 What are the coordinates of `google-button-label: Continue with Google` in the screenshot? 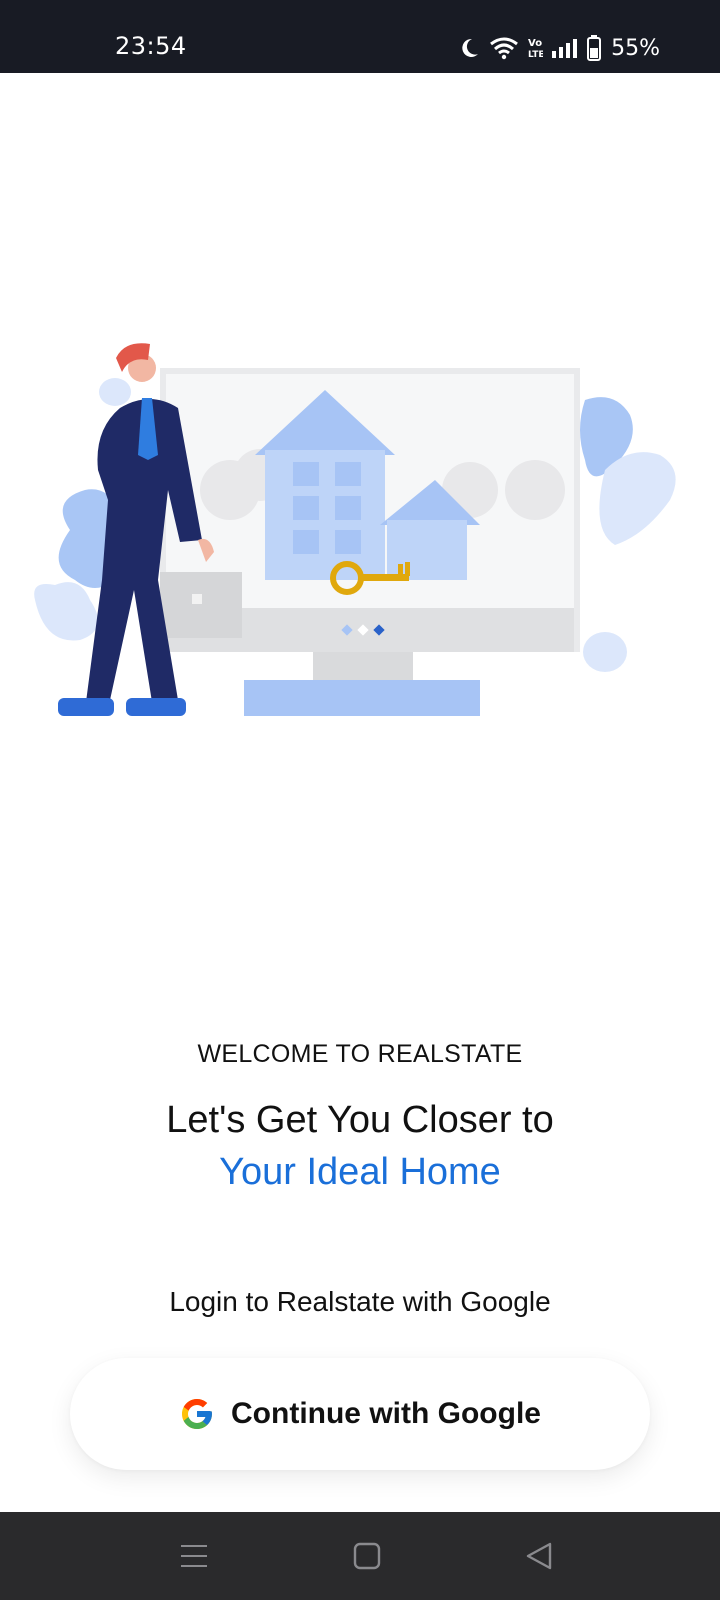 It's located at (386, 1413).